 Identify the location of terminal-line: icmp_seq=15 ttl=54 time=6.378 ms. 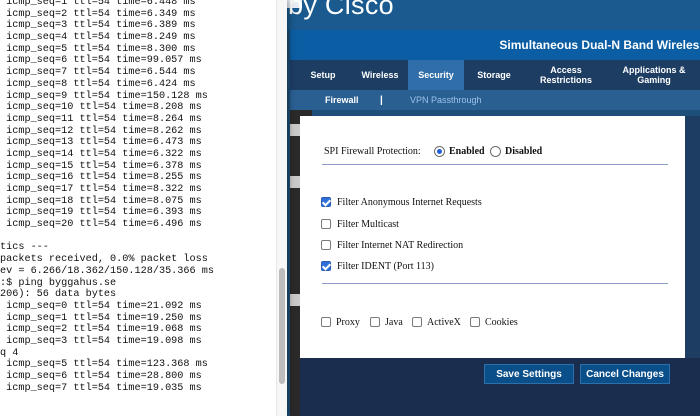
(101, 166).